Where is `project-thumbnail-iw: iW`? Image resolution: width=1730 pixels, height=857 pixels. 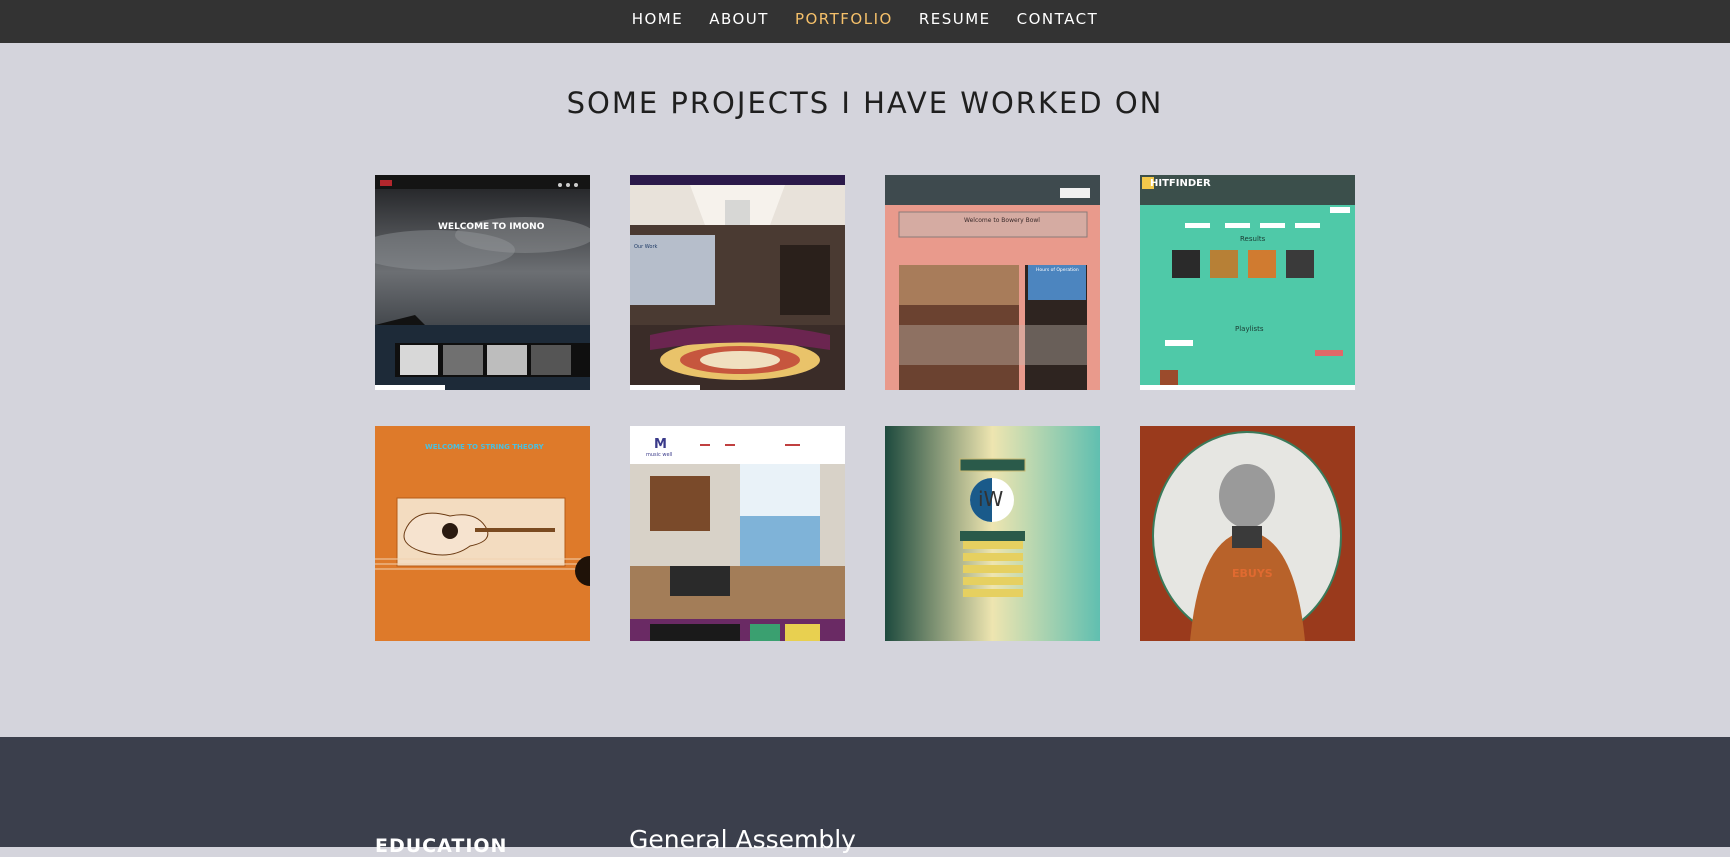 project-thumbnail-iw: iW is located at coordinates (992, 533).